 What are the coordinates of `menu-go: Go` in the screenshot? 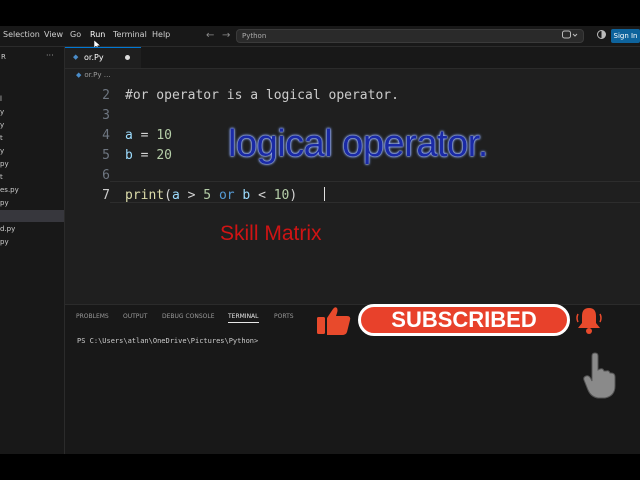 It's located at (75, 34).